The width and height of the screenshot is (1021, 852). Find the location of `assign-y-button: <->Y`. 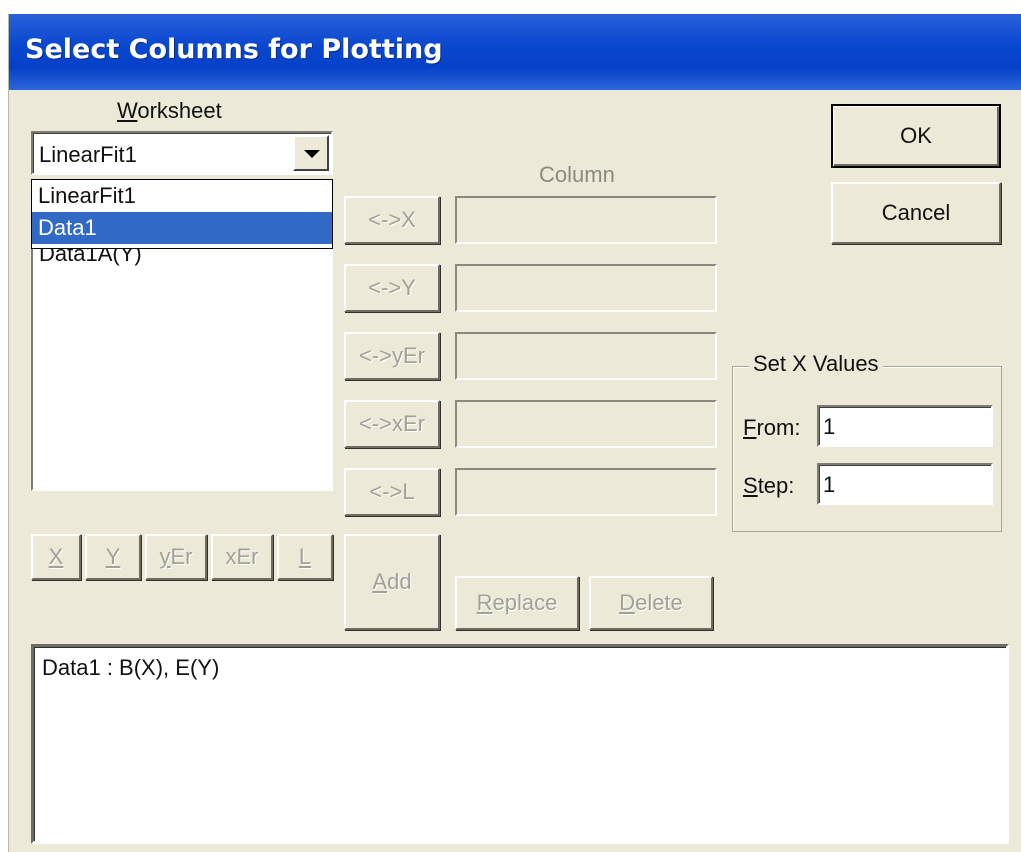

assign-y-button: <->Y is located at coordinates (392, 288).